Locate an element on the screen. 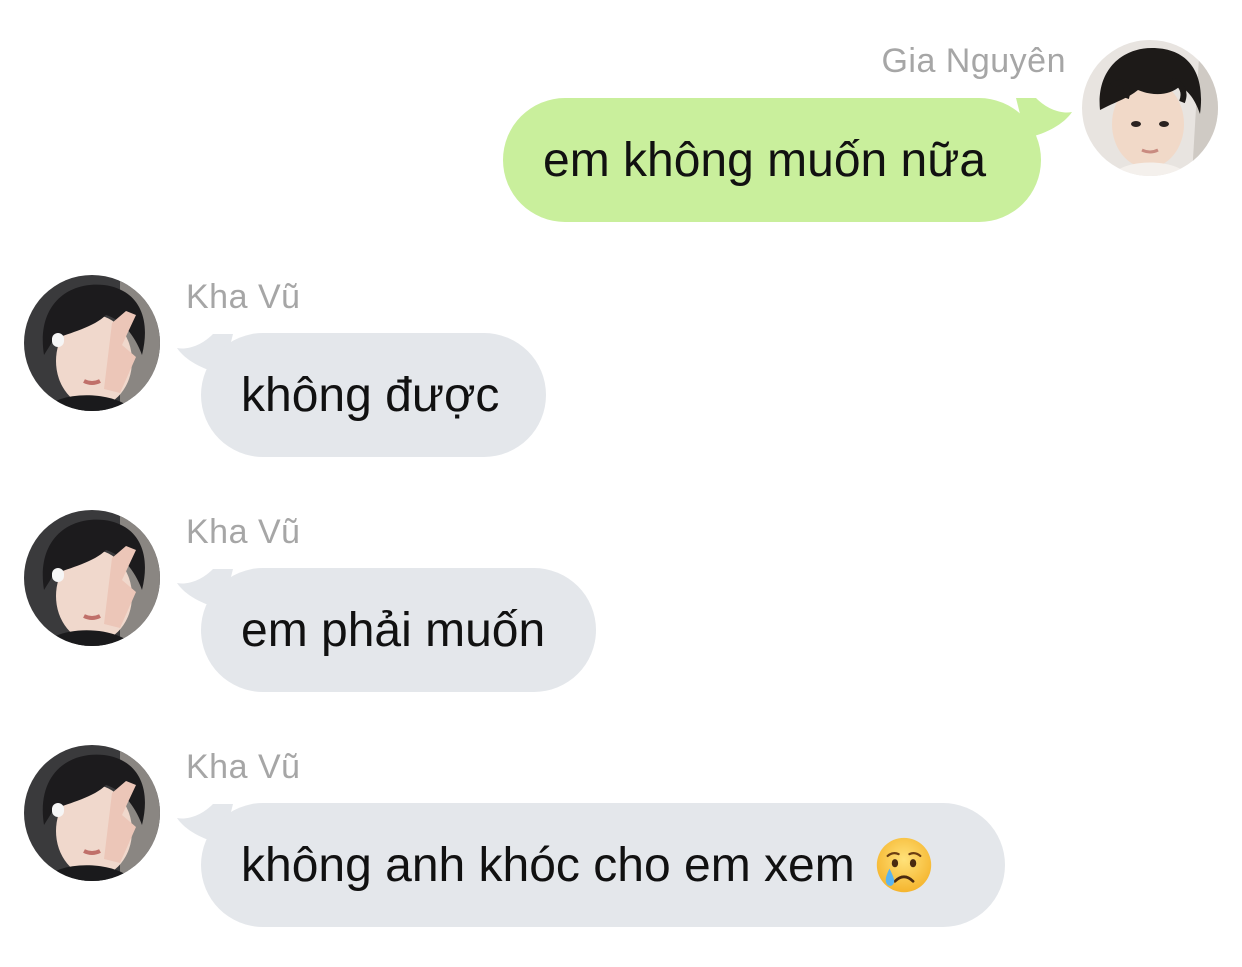  message-bubble: không anh khóc cho em xem is located at coordinates (603, 865).